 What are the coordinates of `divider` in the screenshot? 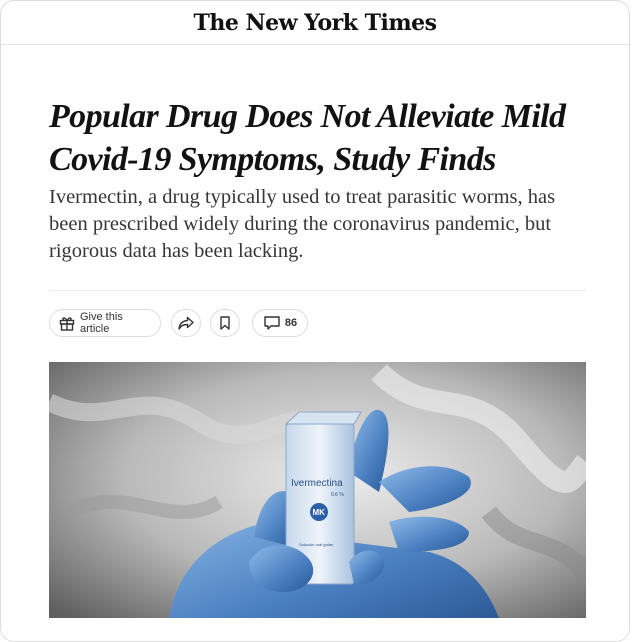 It's located at (317, 290).